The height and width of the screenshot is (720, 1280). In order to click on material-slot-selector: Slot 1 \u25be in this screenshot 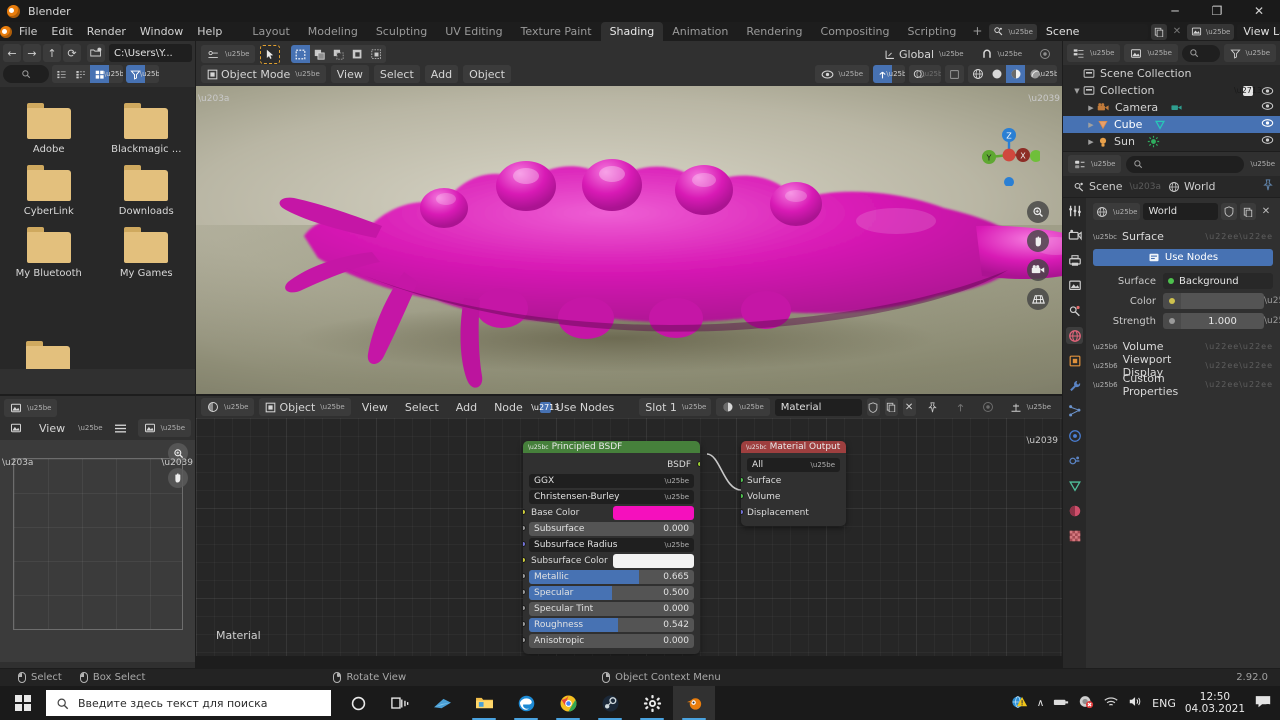, I will do `click(675, 407)`.